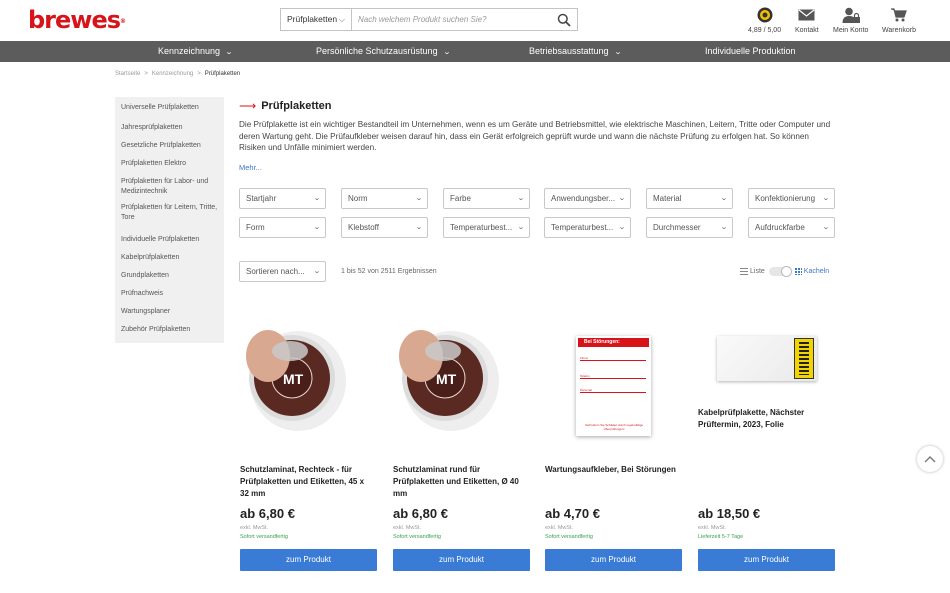  What do you see at coordinates (169, 216) in the screenshot?
I see `sidebar-item: Prüfplaketten für Leitern, Tritte, Tore` at bounding box center [169, 216].